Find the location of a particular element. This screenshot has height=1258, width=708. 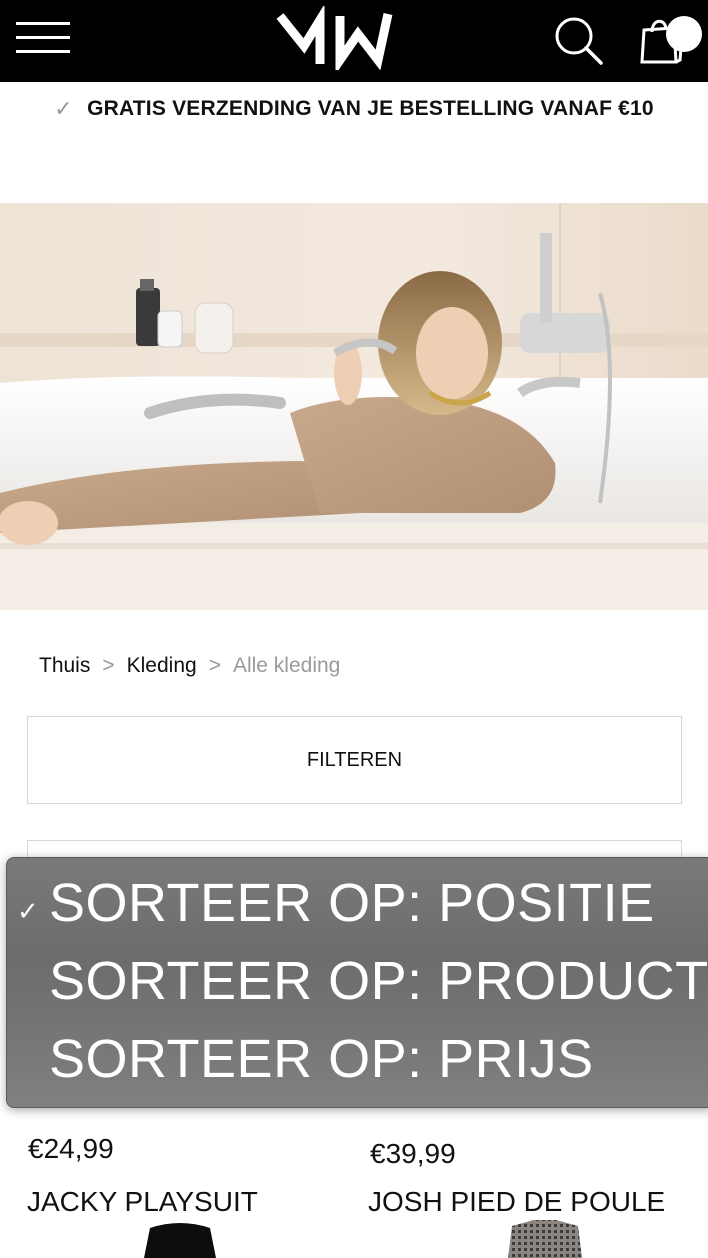

product-price: €39,99 is located at coordinates (413, 1153).